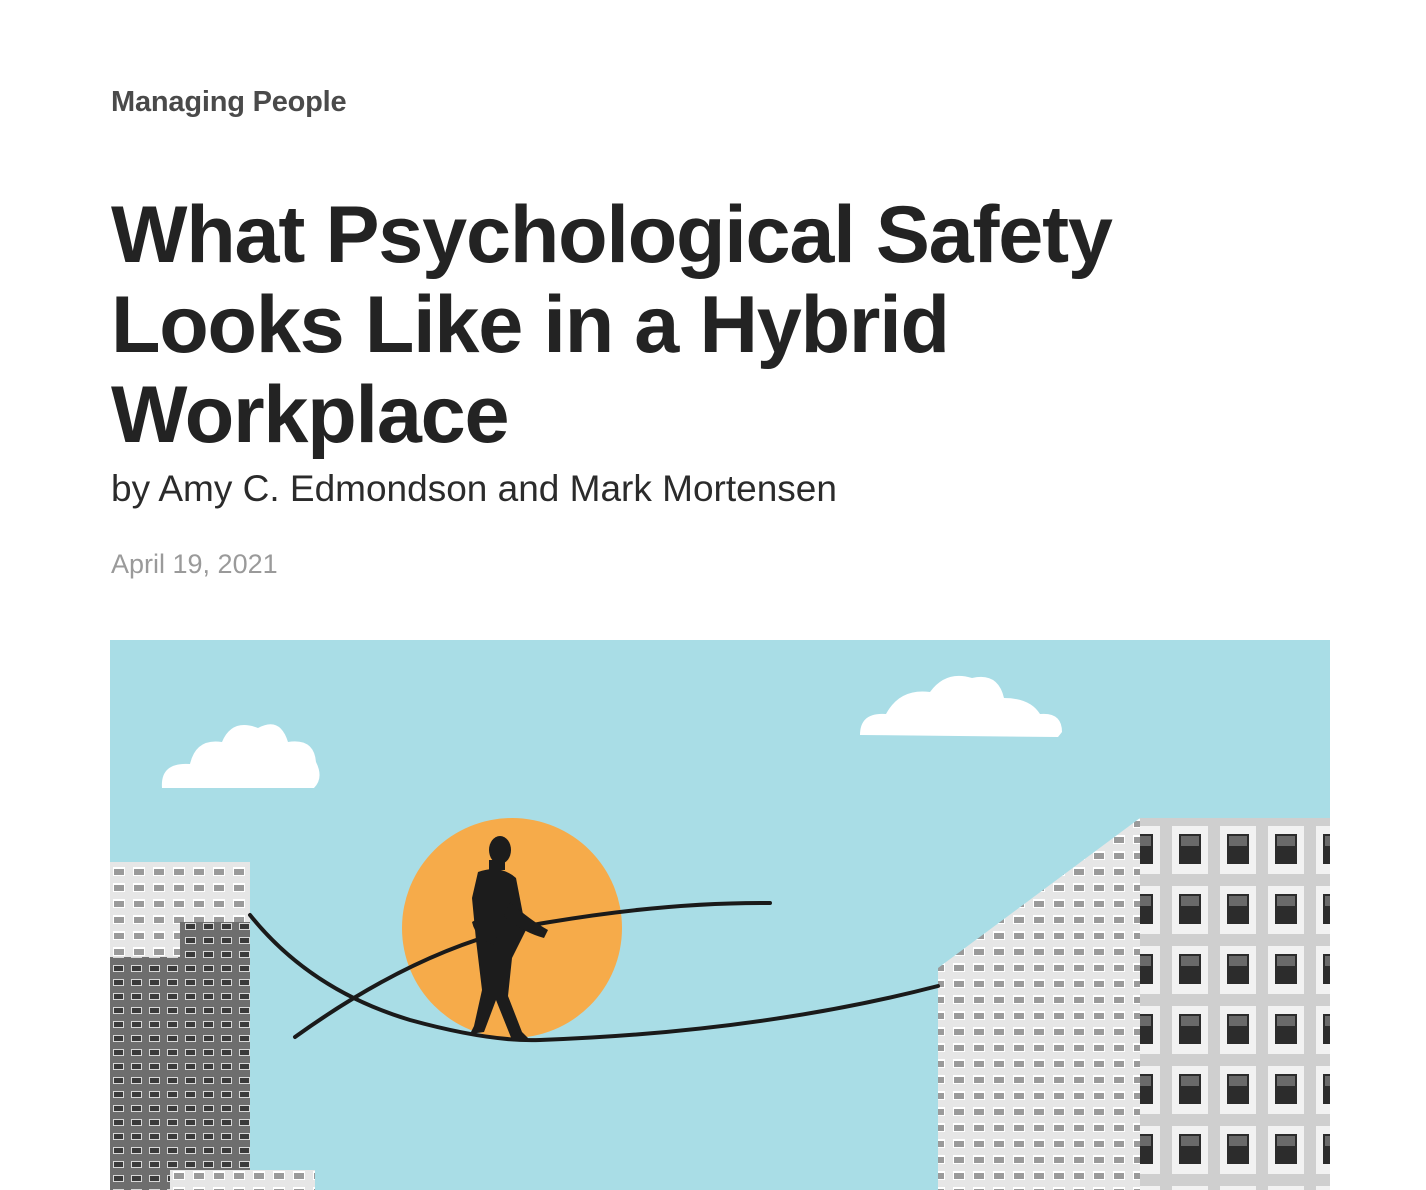  I want to click on author-joiner: and, so click(528, 488).